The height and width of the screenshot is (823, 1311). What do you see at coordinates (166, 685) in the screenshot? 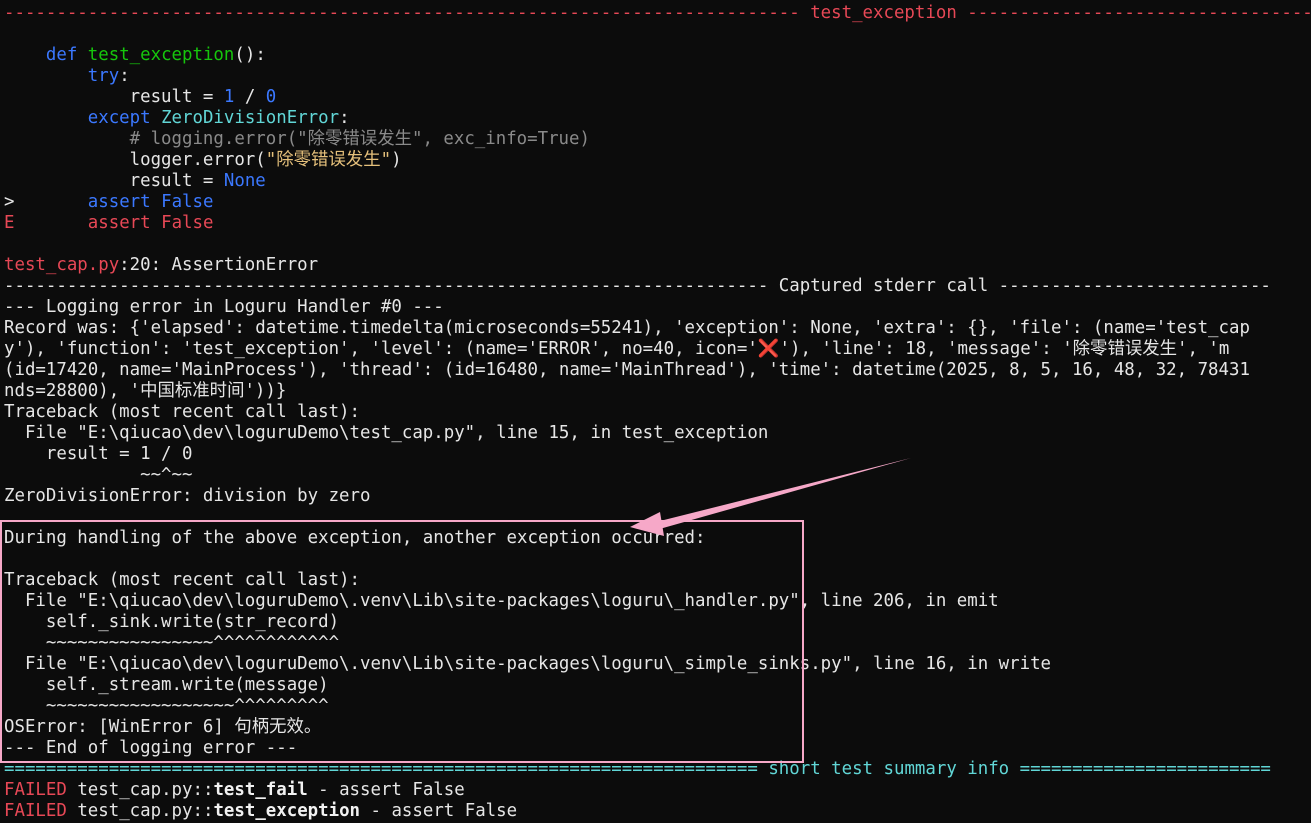
I see `stderr-line: self._stream.write(message)` at bounding box center [166, 685].